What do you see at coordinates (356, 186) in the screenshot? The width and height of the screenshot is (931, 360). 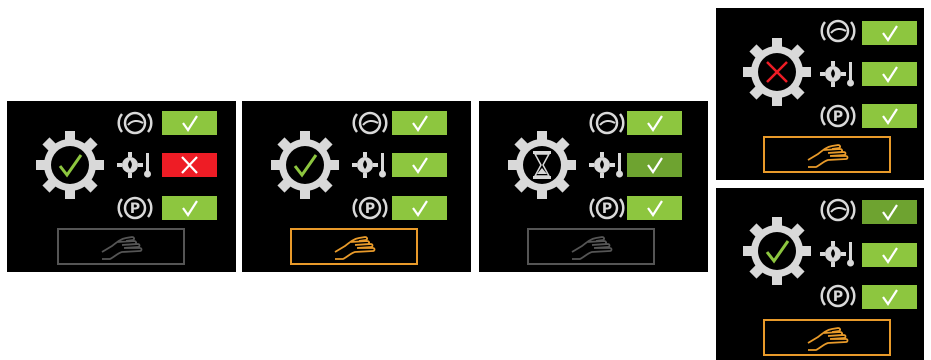 I see `status-panel-2: P` at bounding box center [356, 186].